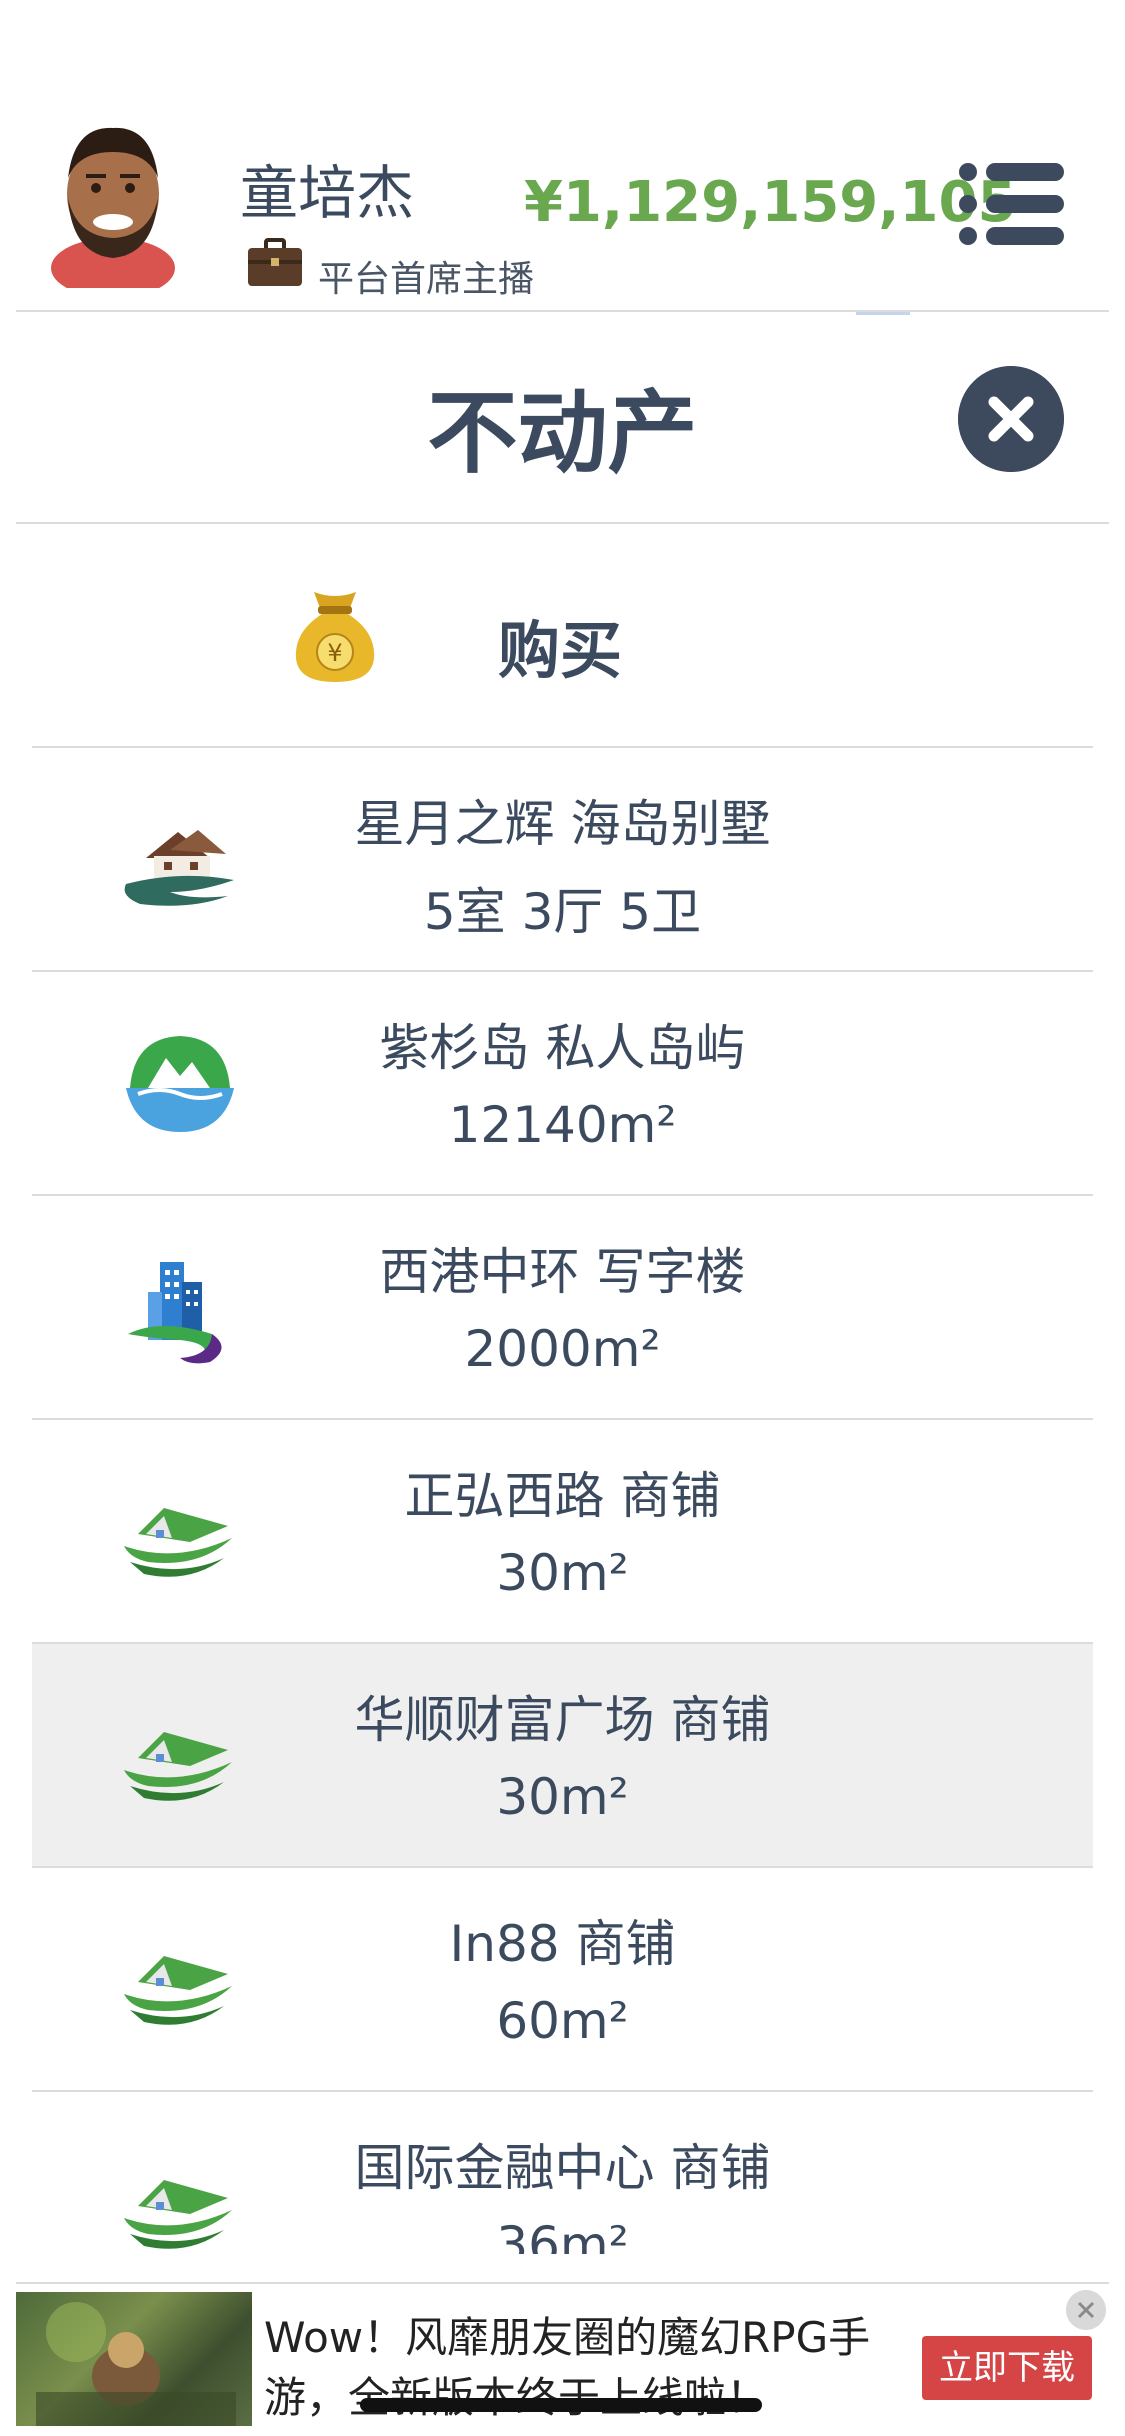 Image resolution: width=1125 pixels, height=2436 pixels. What do you see at coordinates (559, 650) in the screenshot?
I see `buy-label: 购买` at bounding box center [559, 650].